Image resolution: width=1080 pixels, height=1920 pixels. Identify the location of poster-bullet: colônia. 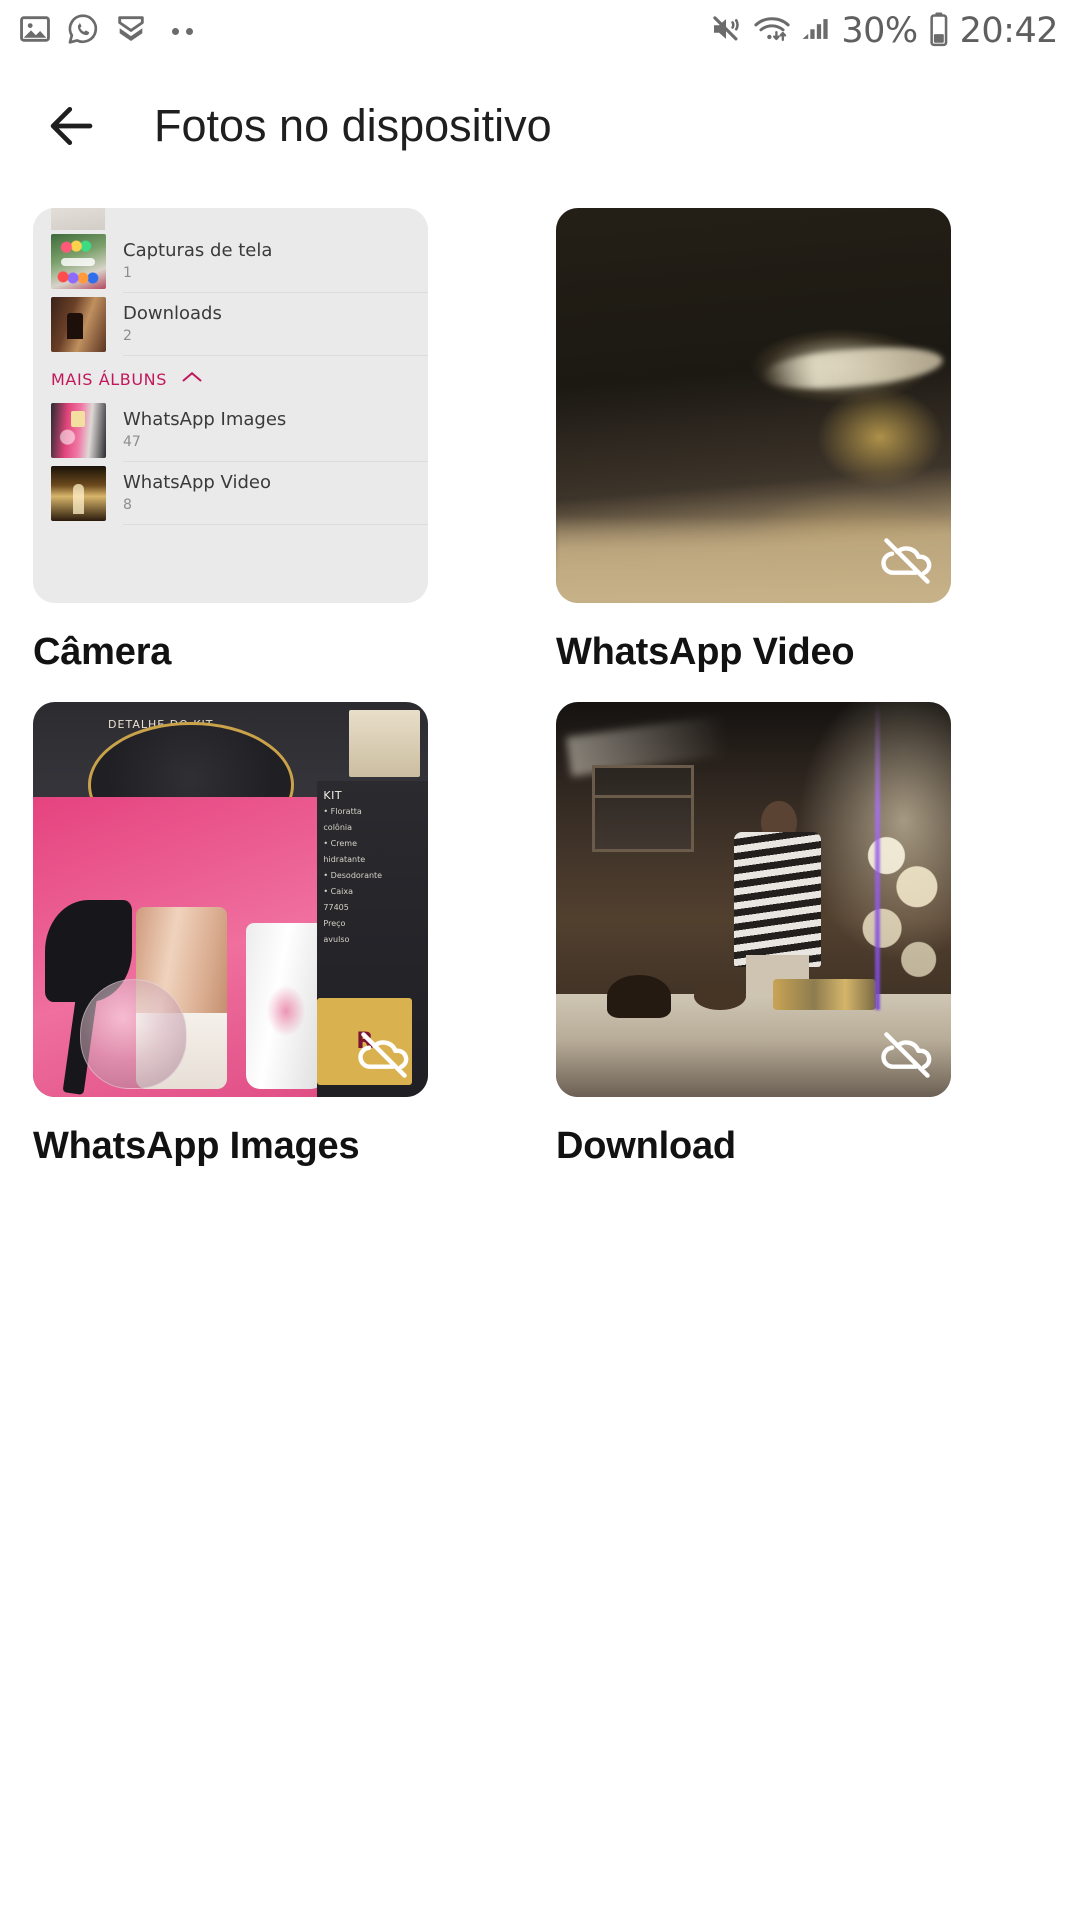
(338, 827).